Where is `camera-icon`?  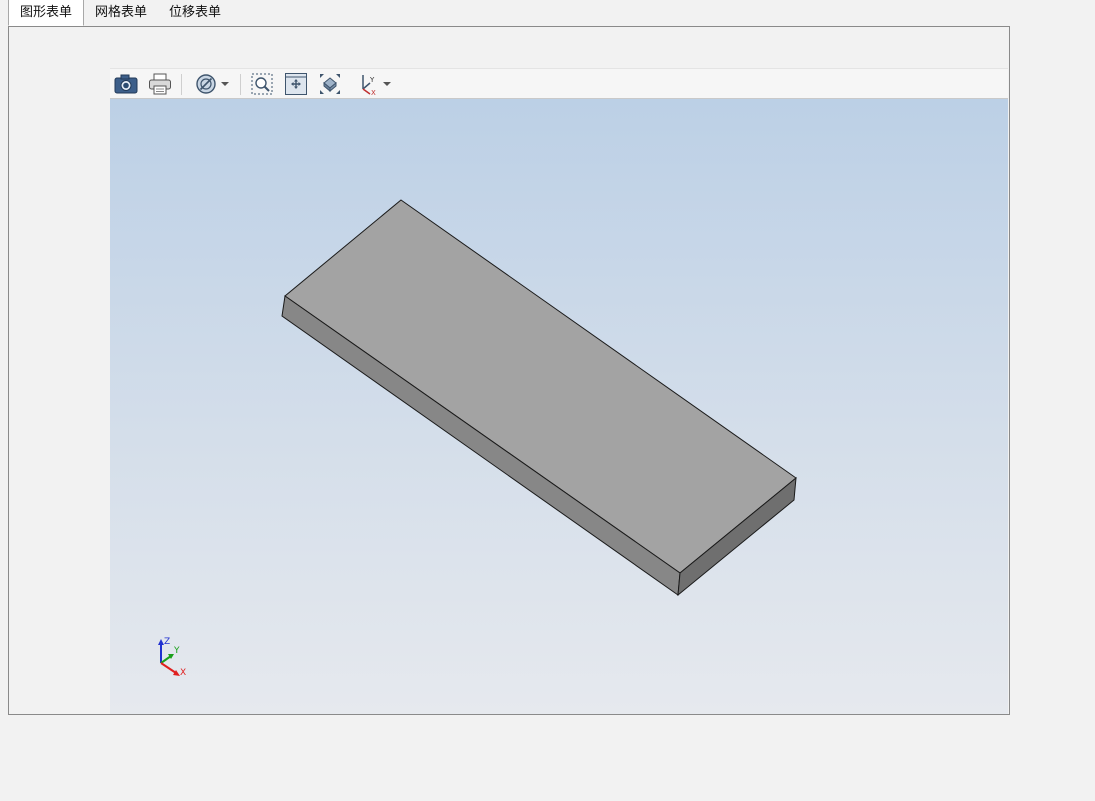
camera-icon is located at coordinates (126, 84).